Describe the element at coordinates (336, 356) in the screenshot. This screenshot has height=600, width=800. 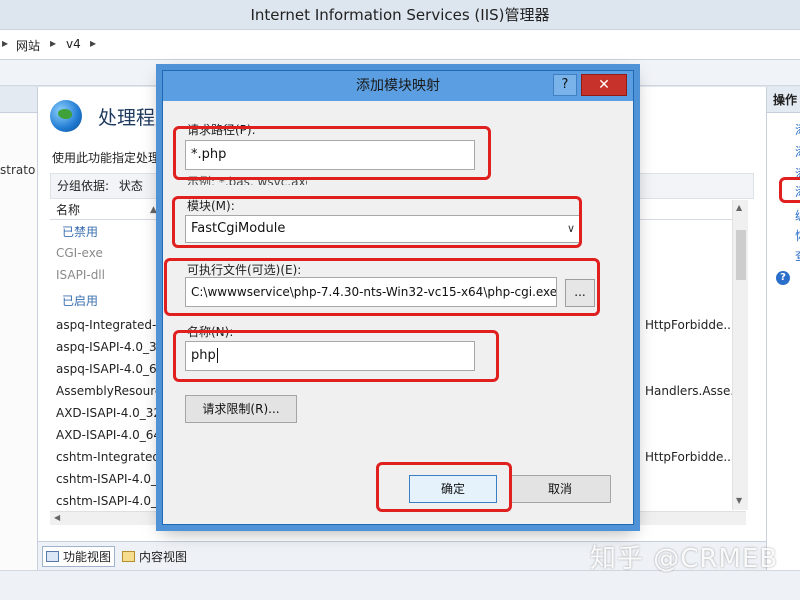
I see `highlight-box-name` at that location.